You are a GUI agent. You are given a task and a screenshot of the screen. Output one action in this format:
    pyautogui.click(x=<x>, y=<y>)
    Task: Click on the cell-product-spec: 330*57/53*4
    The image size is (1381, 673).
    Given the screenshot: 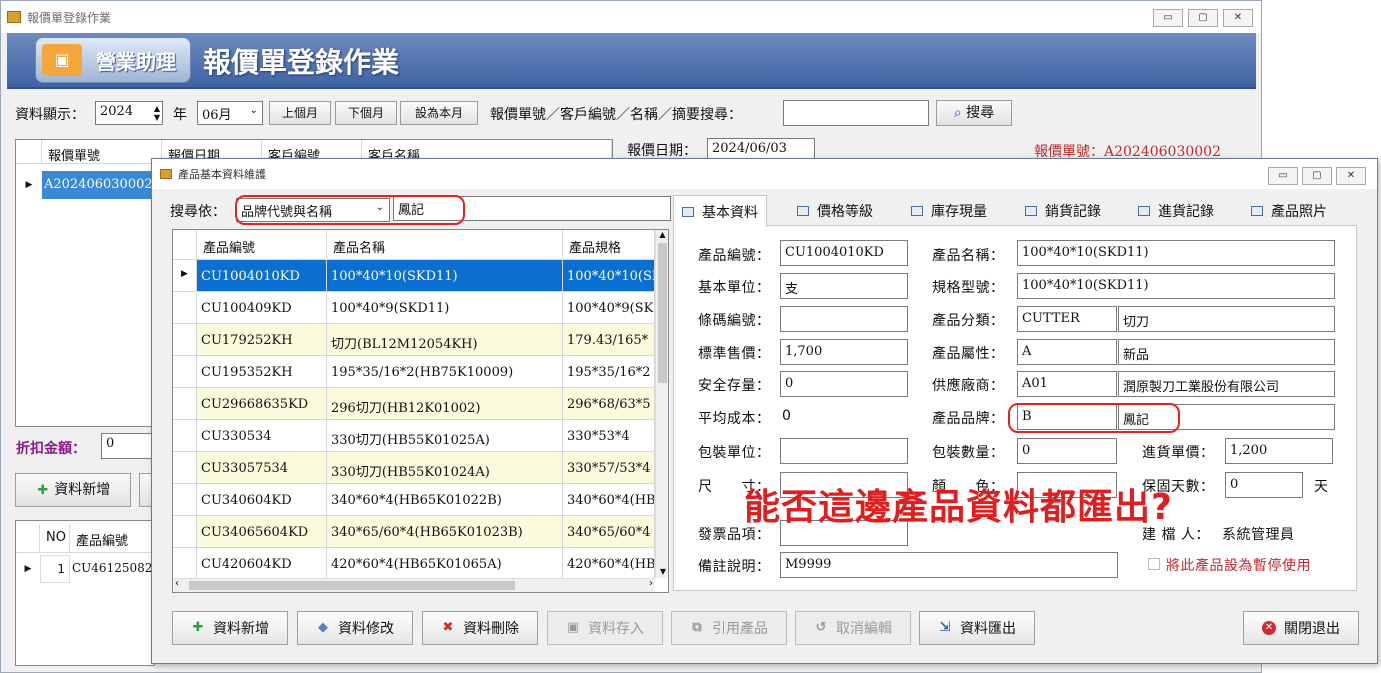 What is the action you would take?
    pyautogui.click(x=609, y=467)
    